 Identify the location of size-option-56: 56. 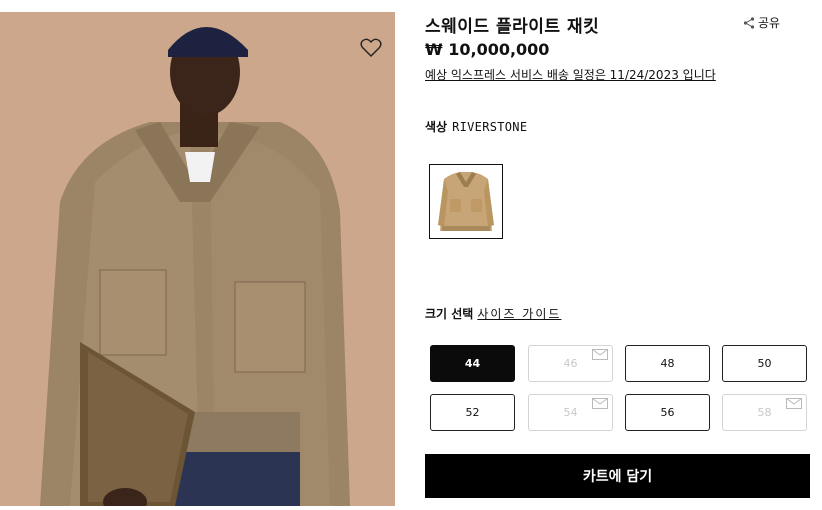
(667, 412).